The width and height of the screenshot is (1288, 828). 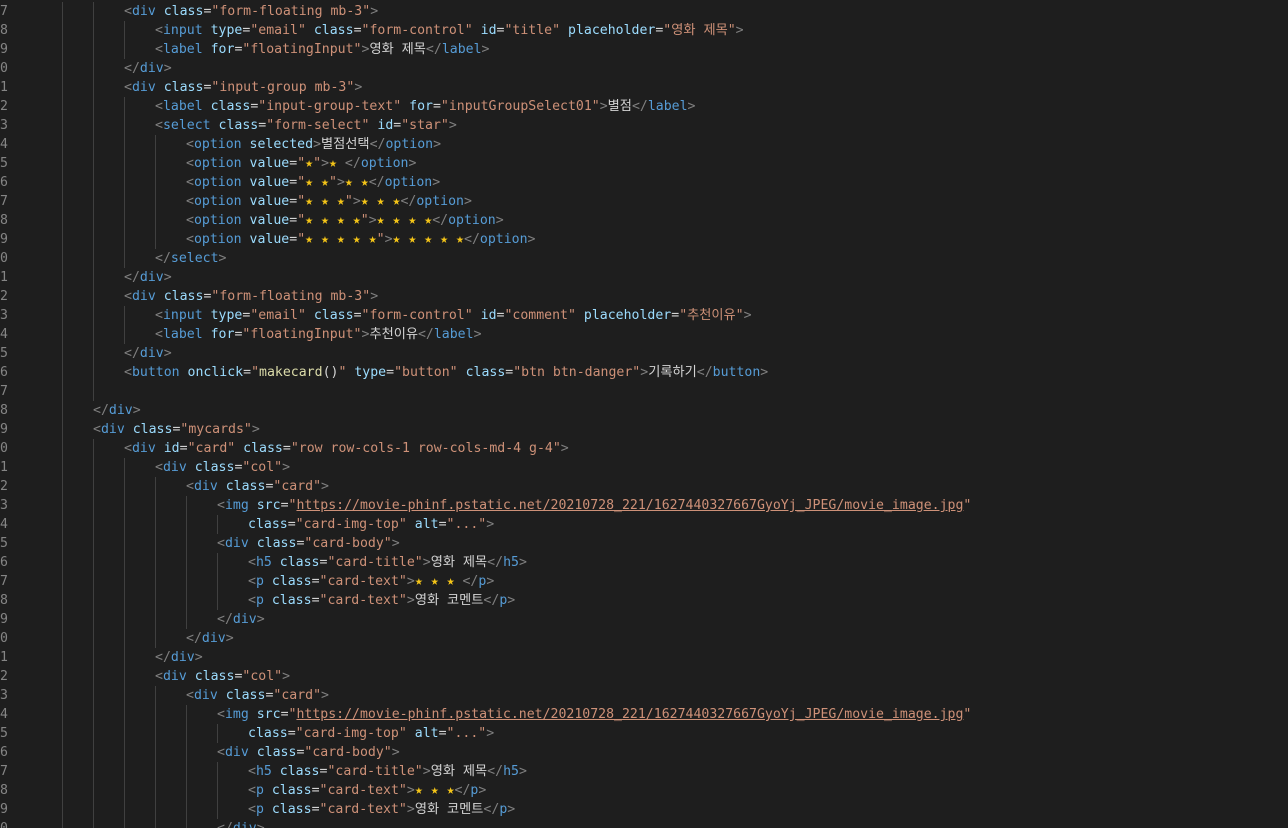 I want to click on code-content: <option value="★">★ </option>, so click(x=301, y=163).